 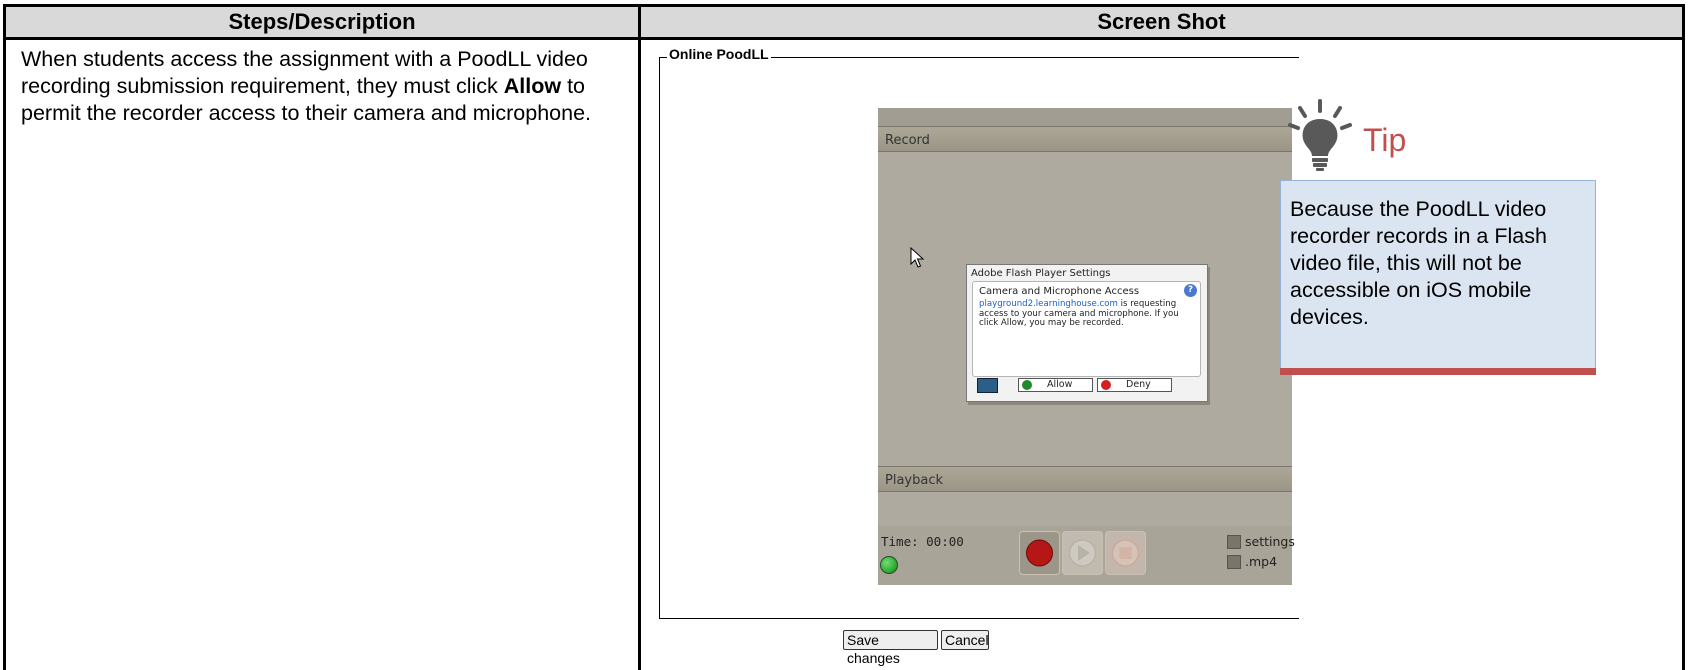 What do you see at coordinates (890, 648) in the screenshot?
I see `save-changes-button: Save changes` at bounding box center [890, 648].